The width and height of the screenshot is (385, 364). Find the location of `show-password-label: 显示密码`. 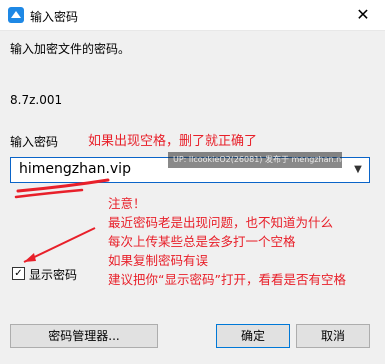

show-password-label: 显示密码 is located at coordinates (53, 275).